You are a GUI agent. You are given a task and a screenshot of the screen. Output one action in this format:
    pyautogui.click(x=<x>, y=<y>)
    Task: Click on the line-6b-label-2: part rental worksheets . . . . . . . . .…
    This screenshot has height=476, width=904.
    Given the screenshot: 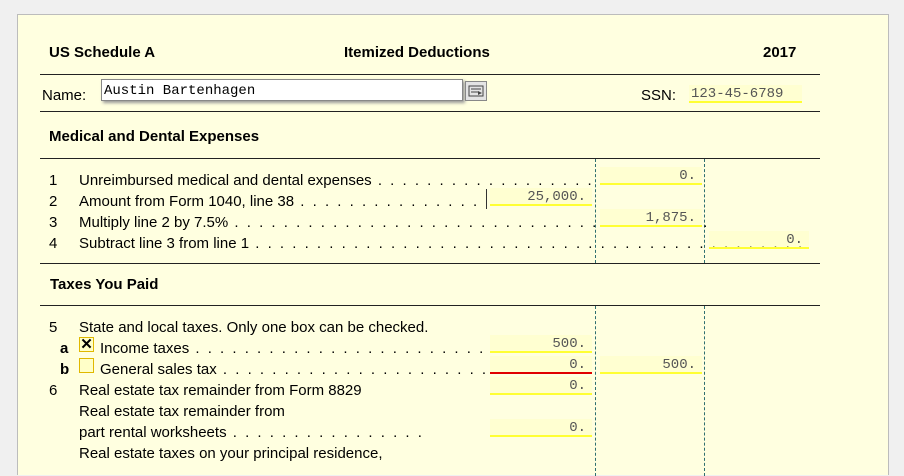 What is the action you would take?
    pyautogui.click(x=251, y=432)
    